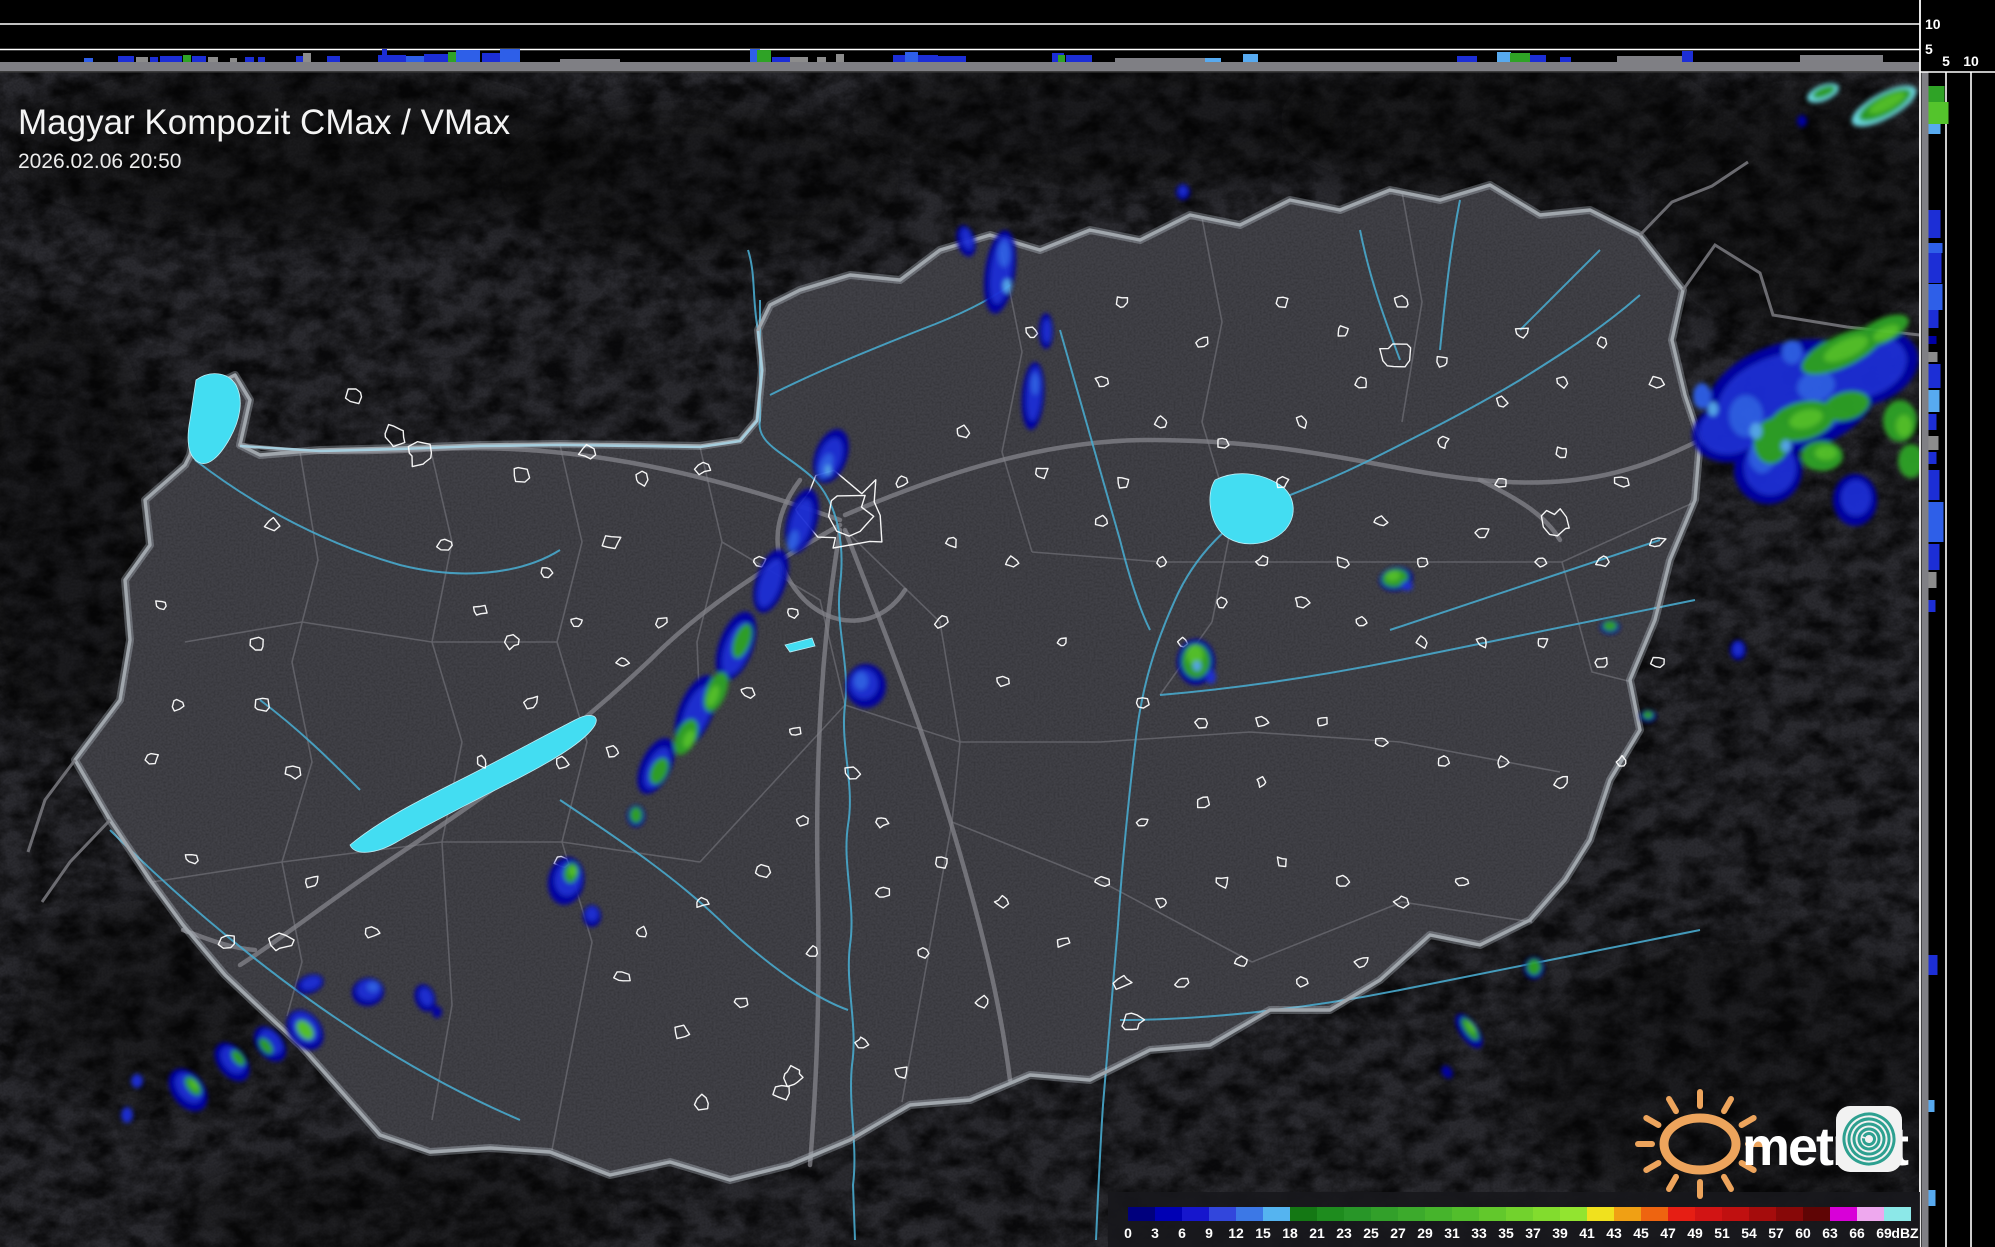 This screenshot has width=1995, height=1247. Describe the element at coordinates (1371, 1233) in the screenshot. I see `legend-tick-label: 25` at that location.